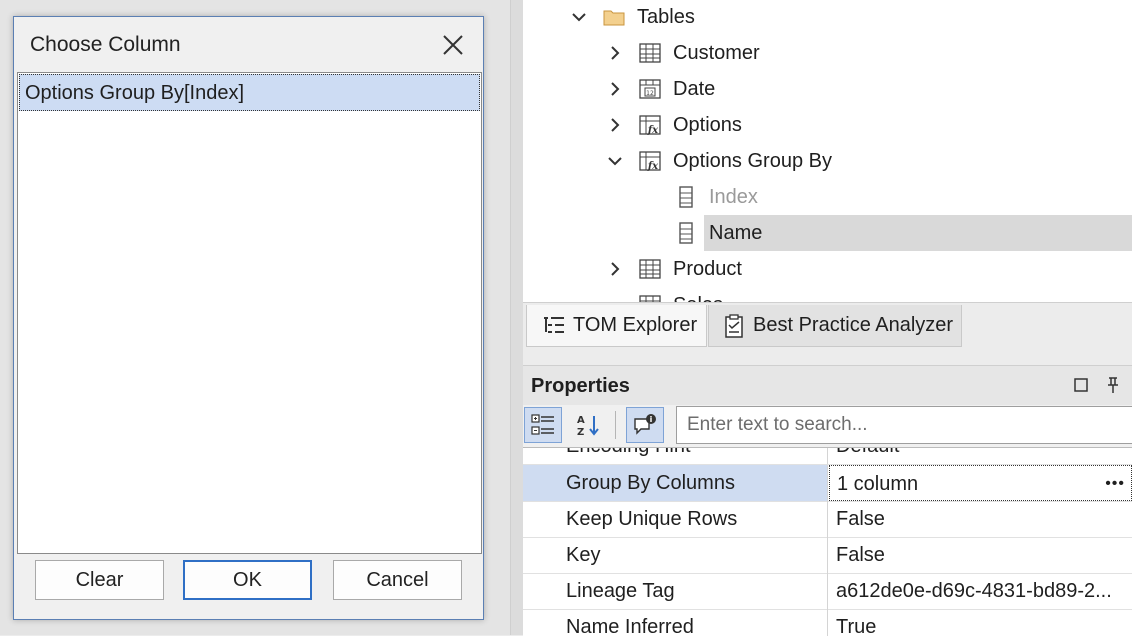 This screenshot has height=636, width=1132. What do you see at coordinates (827, 385) in the screenshot?
I see `properties-header: Properties` at bounding box center [827, 385].